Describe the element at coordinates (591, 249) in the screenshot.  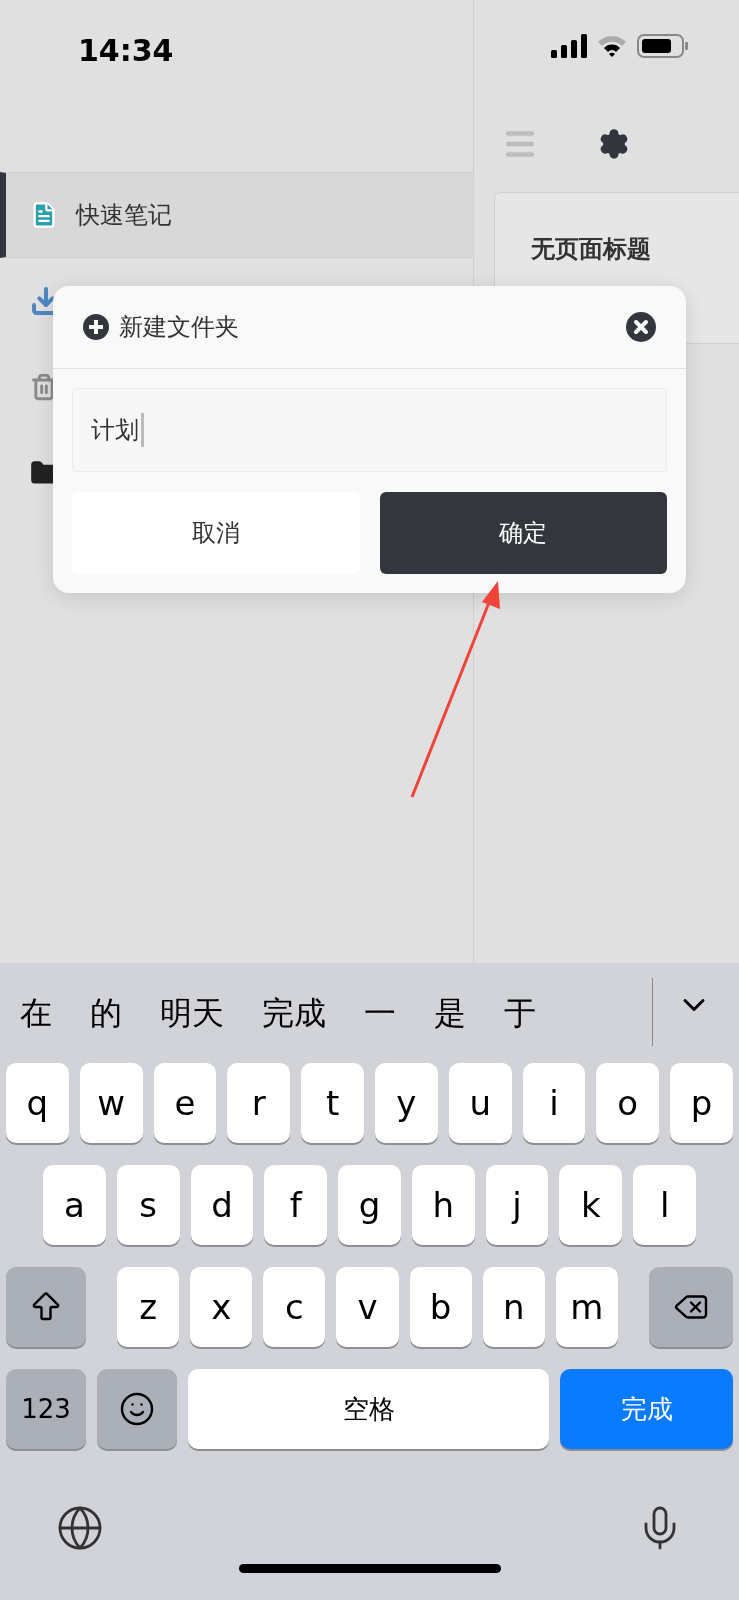
I see `page-title: 无页面标题` at that location.